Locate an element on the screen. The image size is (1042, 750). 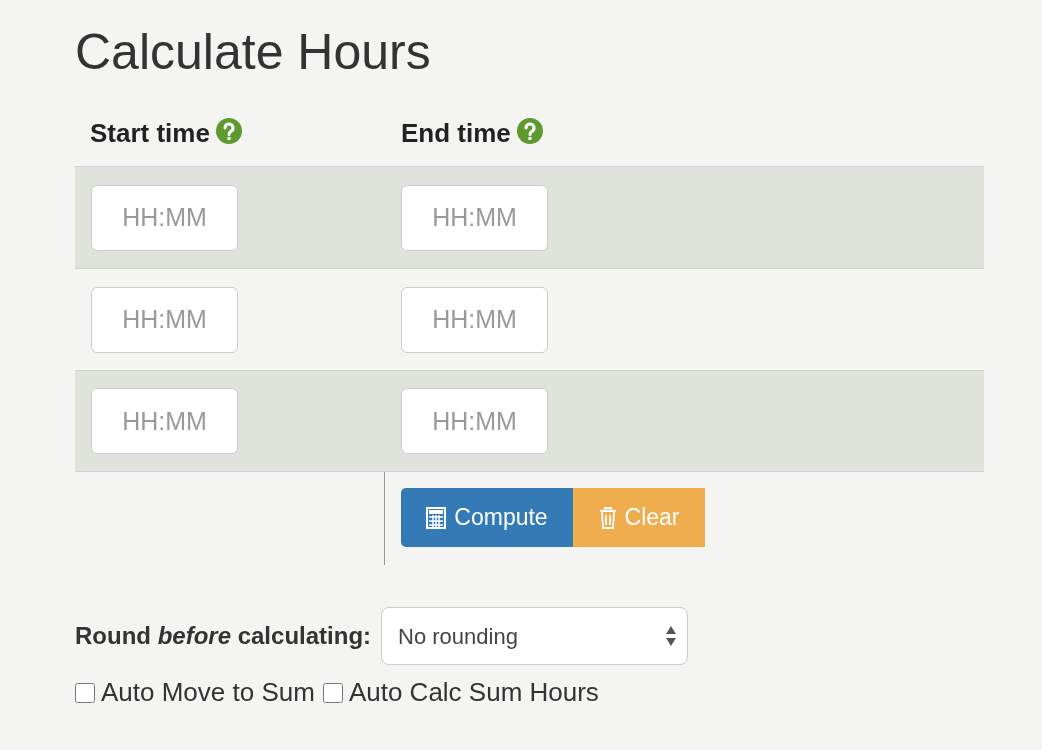
rounding-label: Round before calculating: is located at coordinates (223, 636).